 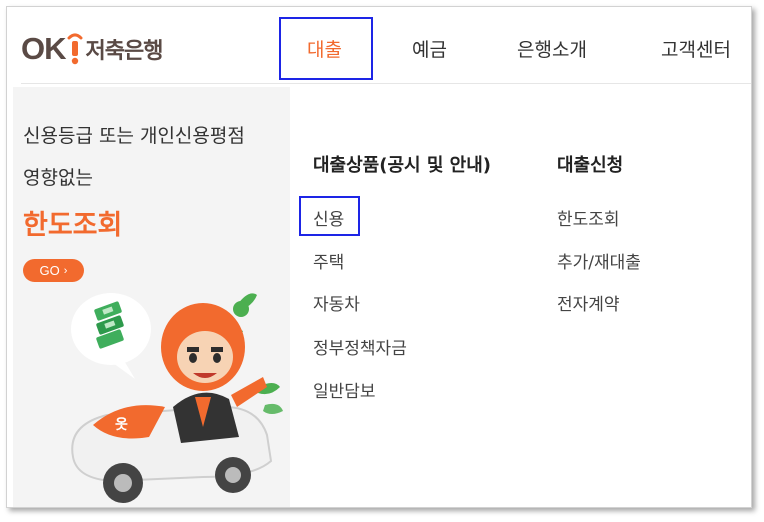 I want to click on money-bubble-icon, so click(x=111, y=336).